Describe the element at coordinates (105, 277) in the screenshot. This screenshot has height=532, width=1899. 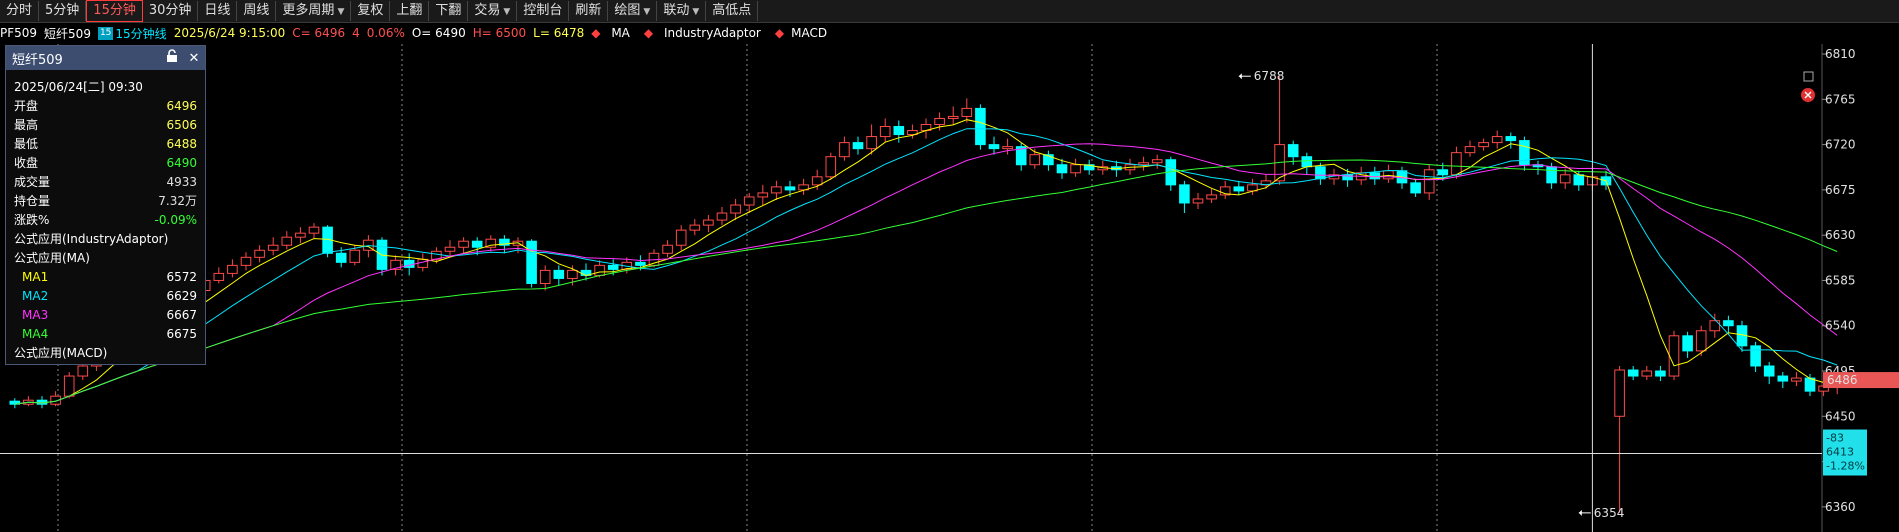
I see `panel-ma-row: MA1 6572` at that location.